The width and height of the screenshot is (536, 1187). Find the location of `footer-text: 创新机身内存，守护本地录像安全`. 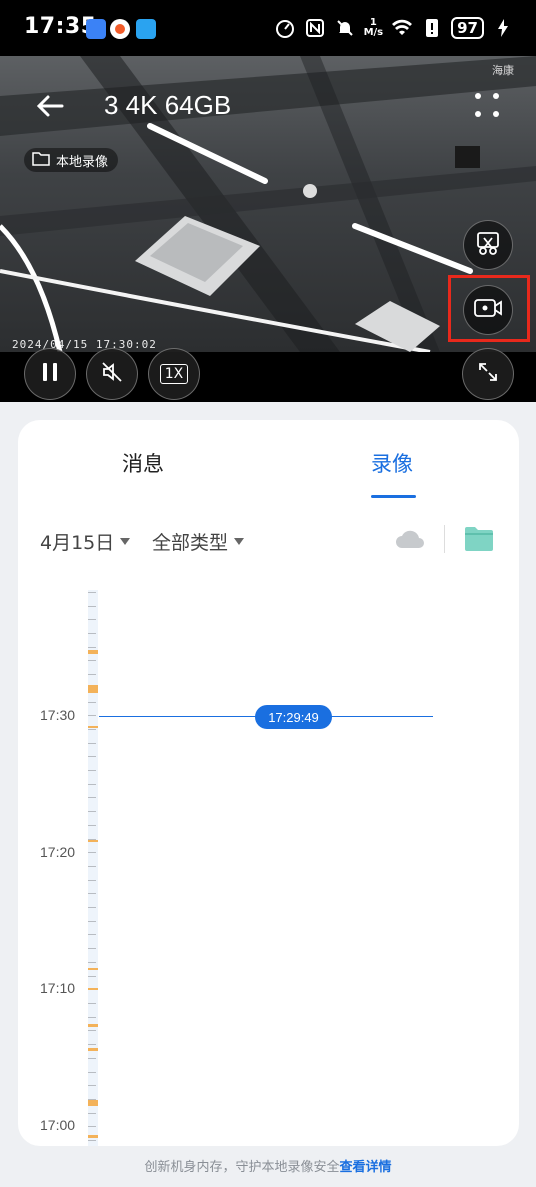

footer-text: 创新机身内存，守护本地录像安全 is located at coordinates (242, 1167).